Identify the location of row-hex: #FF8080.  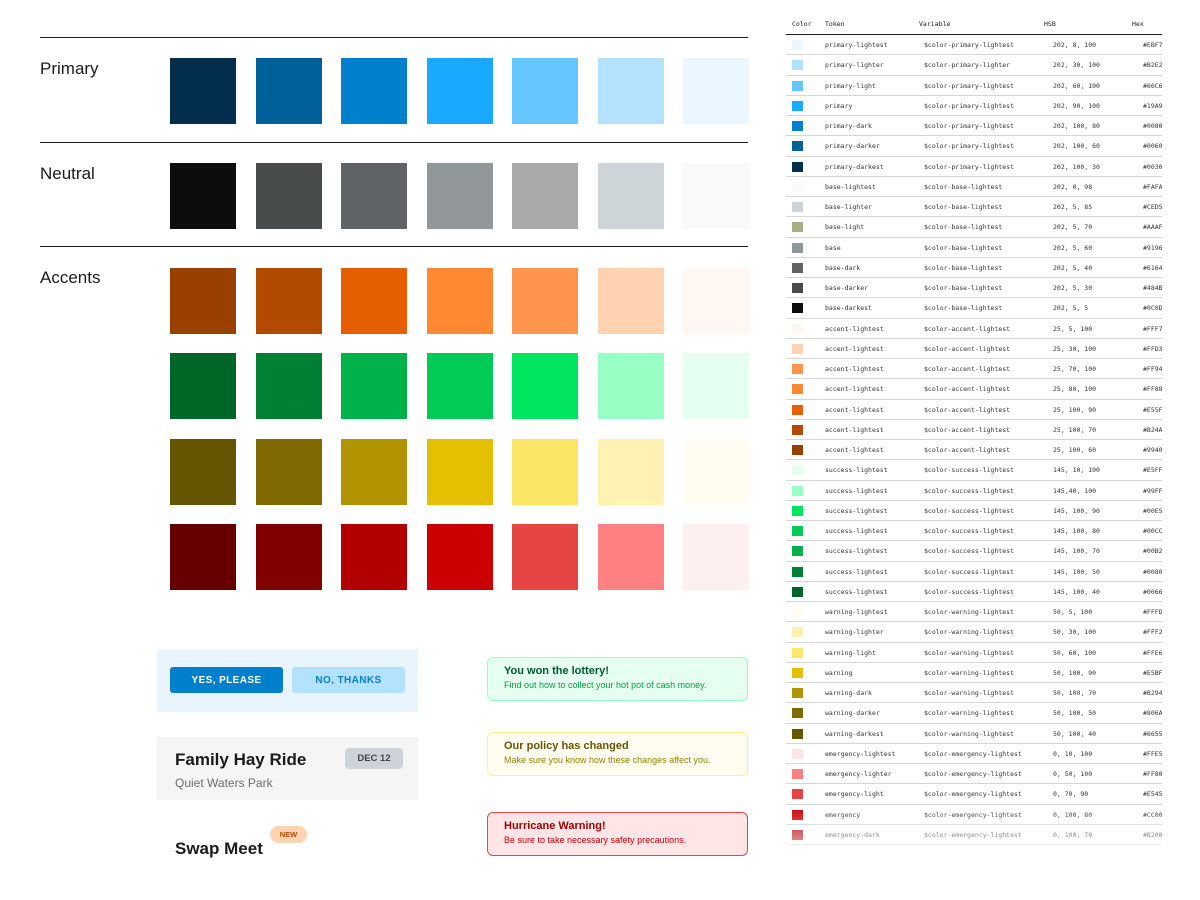
(1152, 774).